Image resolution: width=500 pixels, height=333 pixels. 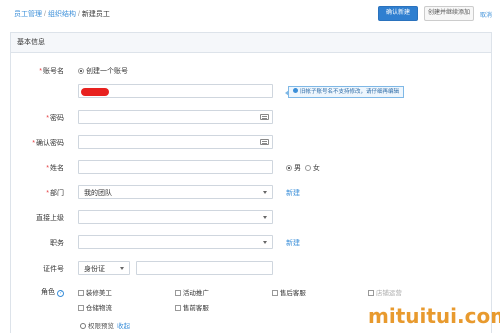 What do you see at coordinates (293, 193) in the screenshot?
I see `new-department-link: 新建` at bounding box center [293, 193].